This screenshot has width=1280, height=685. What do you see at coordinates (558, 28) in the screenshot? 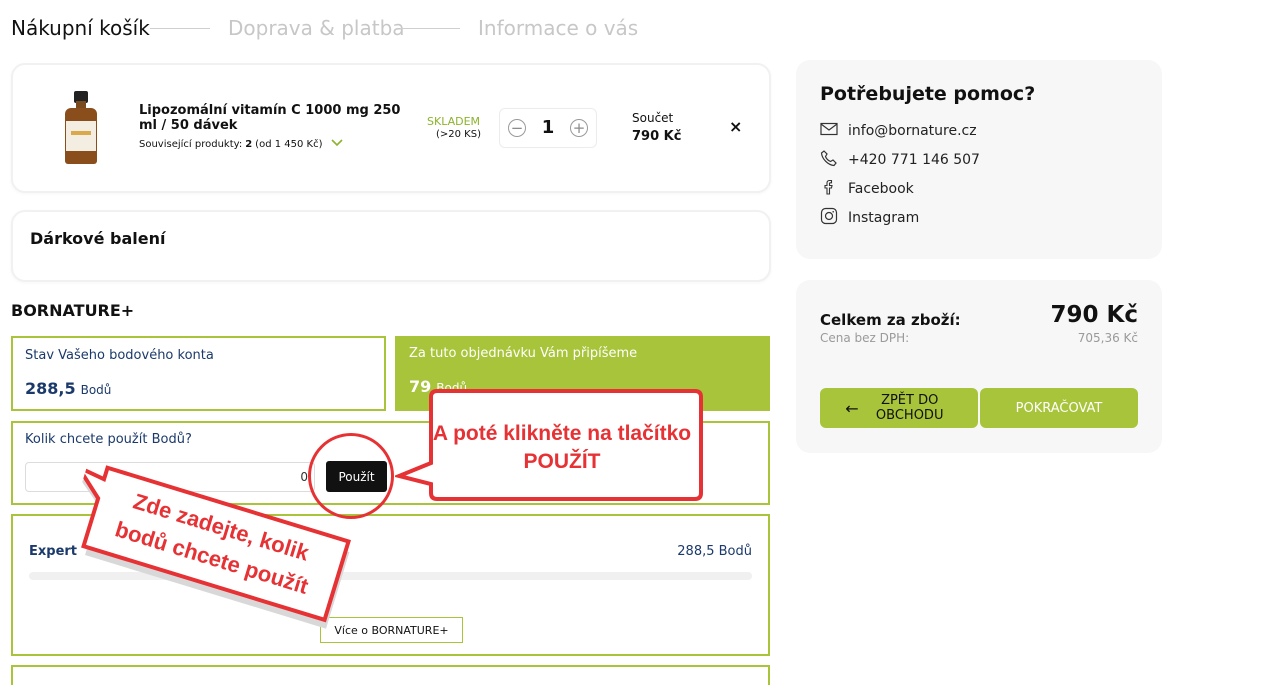
I see `step-info: Informace o vás` at bounding box center [558, 28].